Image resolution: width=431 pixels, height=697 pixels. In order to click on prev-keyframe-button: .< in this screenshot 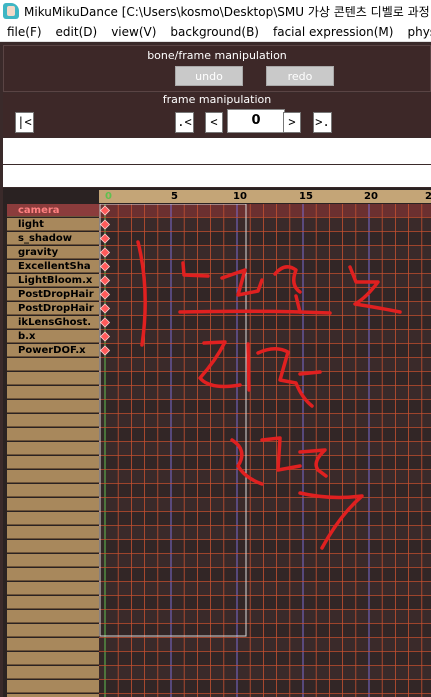, I will do `click(184, 122)`.